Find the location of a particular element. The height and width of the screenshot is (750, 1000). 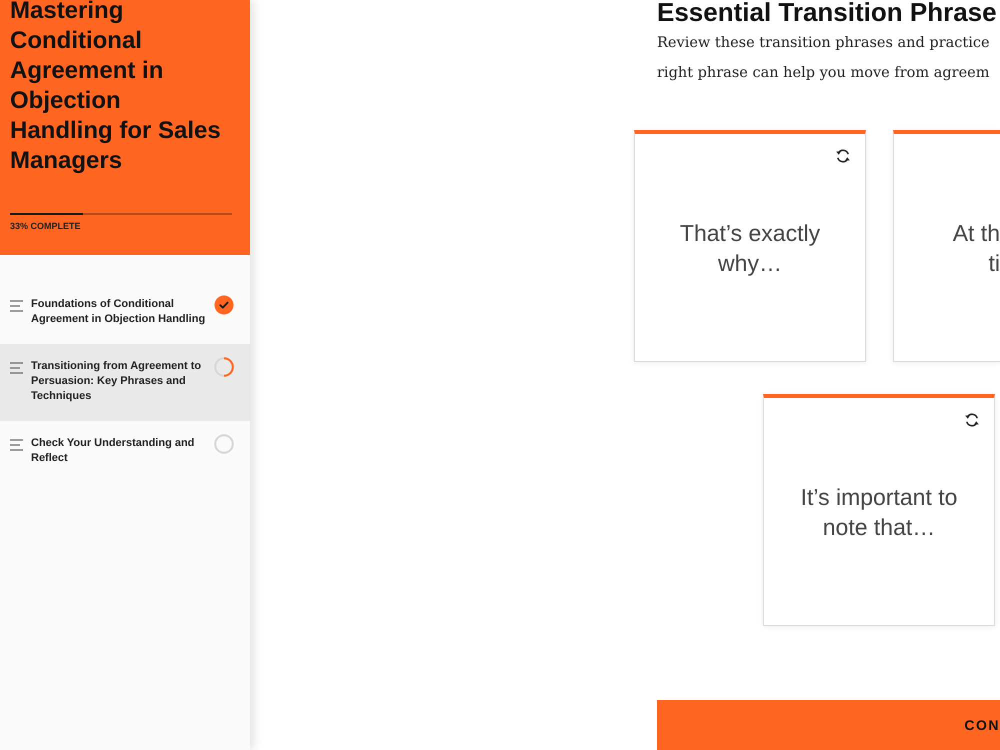

progress-ring-icon is located at coordinates (224, 367).